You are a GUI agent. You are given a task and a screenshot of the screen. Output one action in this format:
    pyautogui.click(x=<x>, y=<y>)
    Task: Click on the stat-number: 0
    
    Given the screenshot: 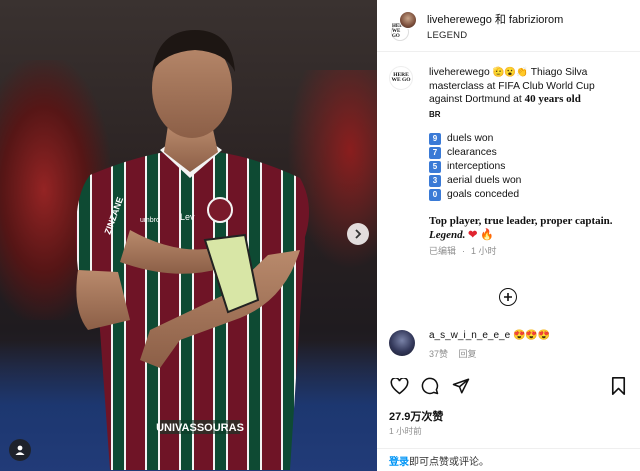 What is the action you would take?
    pyautogui.click(x=435, y=195)
    